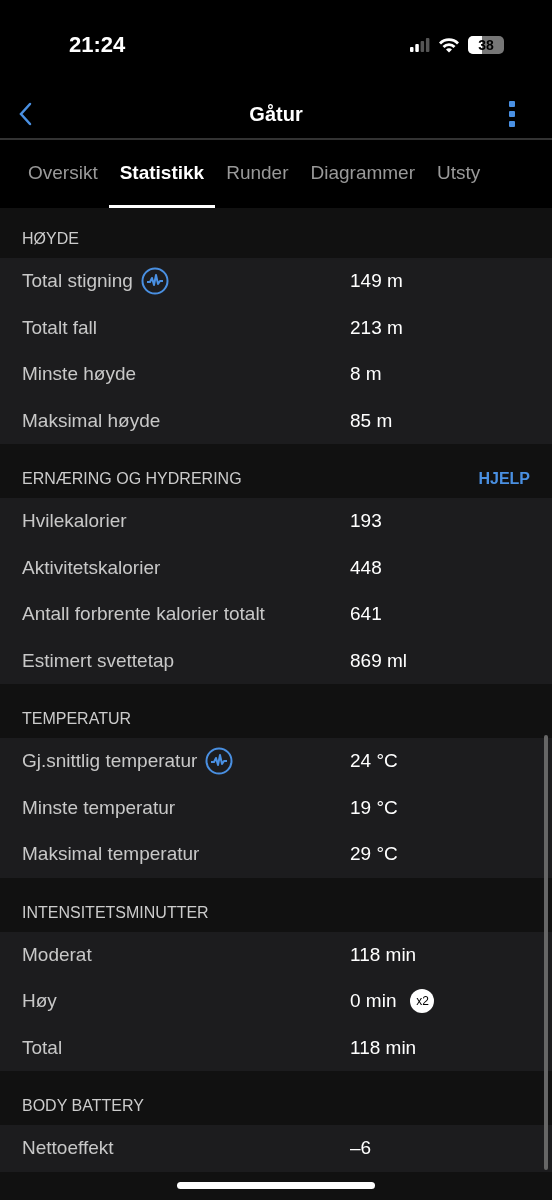 Image resolution: width=552 pixels, height=1200 pixels. I want to click on stat-label: Maksimal temperatur, so click(111, 854).